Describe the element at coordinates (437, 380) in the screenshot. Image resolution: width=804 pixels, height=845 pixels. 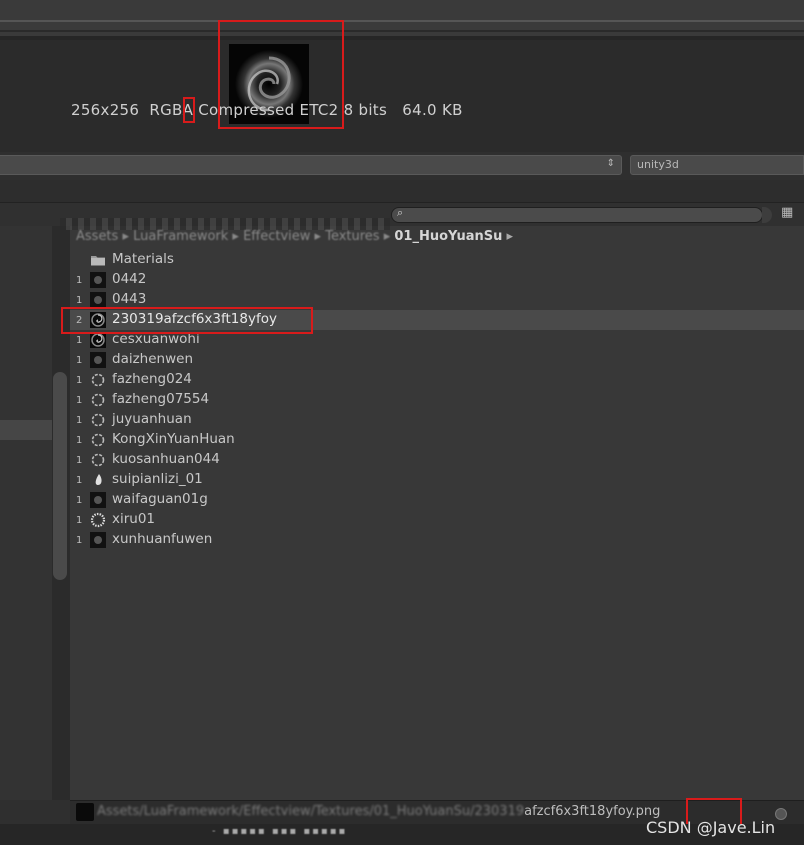
I see `asset-row: 1 fazheng024` at that location.